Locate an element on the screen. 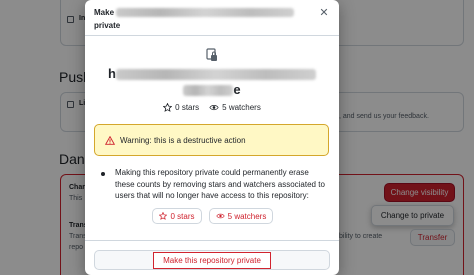 The height and width of the screenshot is (275, 474). stars-counter-pill: 0 stars is located at coordinates (177, 216).